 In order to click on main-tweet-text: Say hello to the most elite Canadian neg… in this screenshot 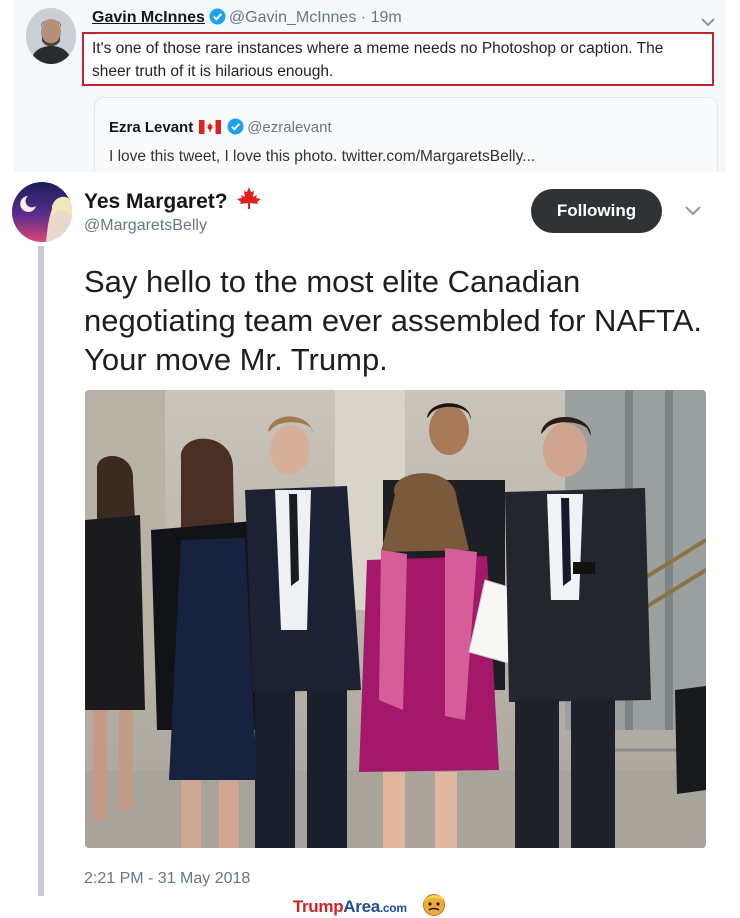, I will do `click(393, 320)`.